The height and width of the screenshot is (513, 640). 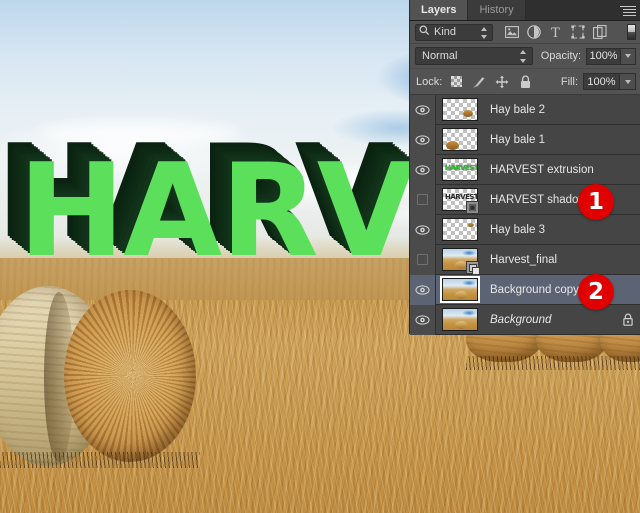 What do you see at coordinates (628, 10) in the screenshot?
I see `panel-menu-icon` at bounding box center [628, 10].